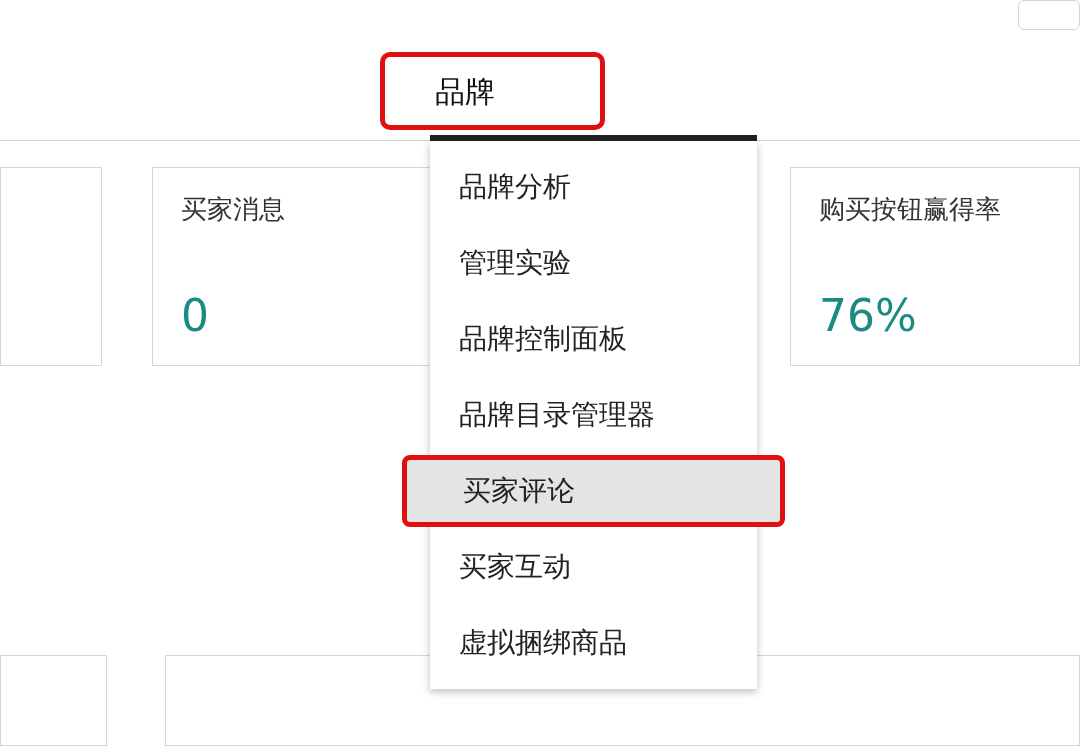 The height and width of the screenshot is (746, 1080). What do you see at coordinates (593, 491) in the screenshot?
I see `menu-item: 买家评论` at bounding box center [593, 491].